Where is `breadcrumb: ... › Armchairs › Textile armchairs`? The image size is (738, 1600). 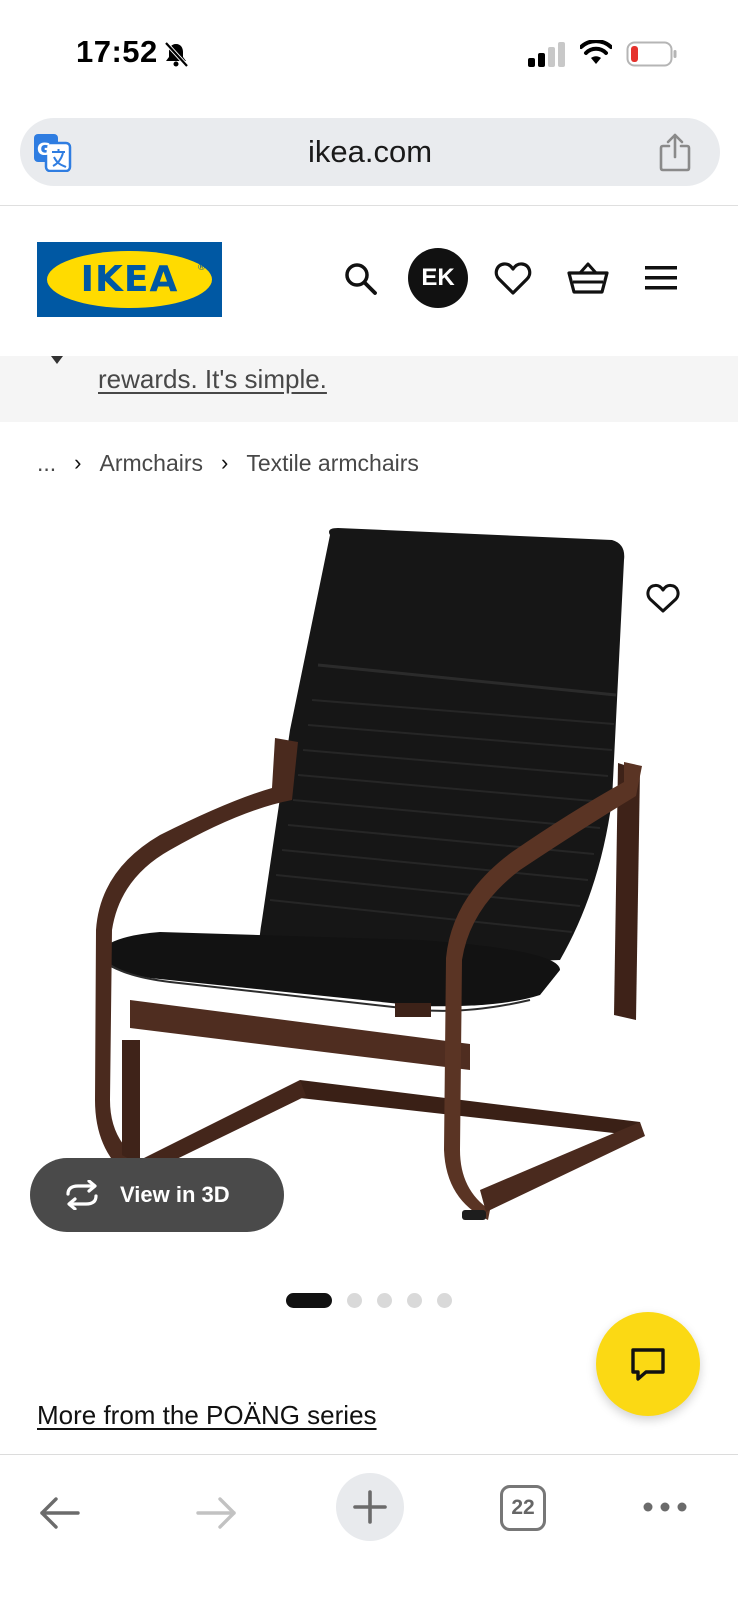 breadcrumb: ... › Armchairs › Textile armchairs is located at coordinates (228, 463).